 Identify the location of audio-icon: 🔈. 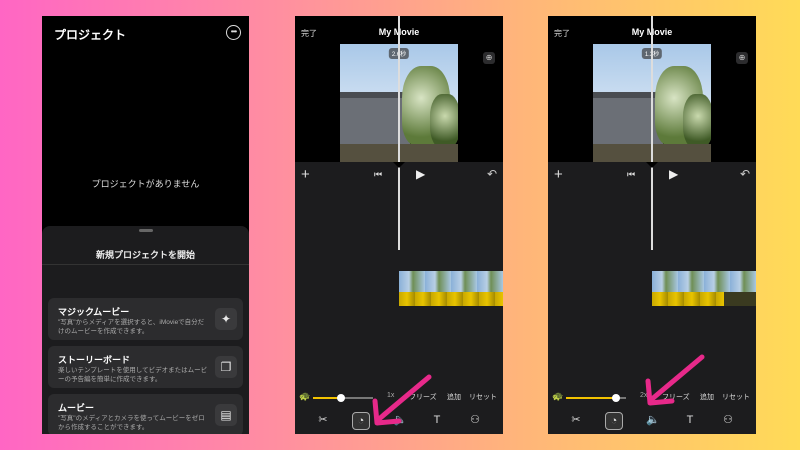
(653, 420).